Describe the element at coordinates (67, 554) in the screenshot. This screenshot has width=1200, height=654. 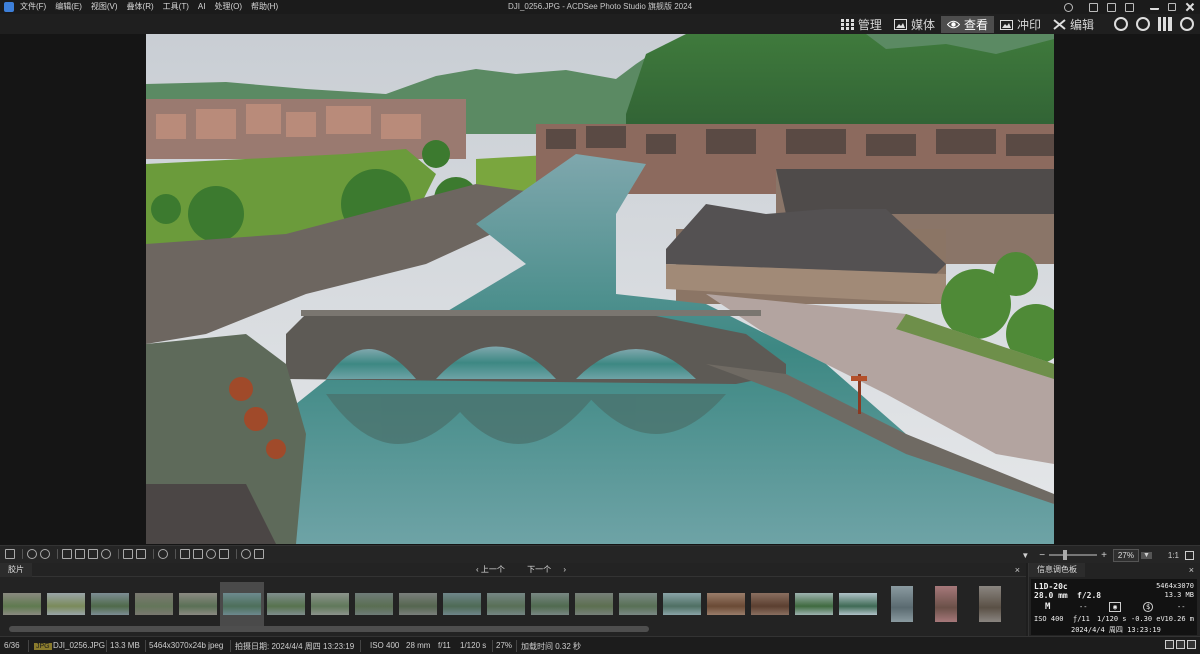
I see `select-icon` at that location.